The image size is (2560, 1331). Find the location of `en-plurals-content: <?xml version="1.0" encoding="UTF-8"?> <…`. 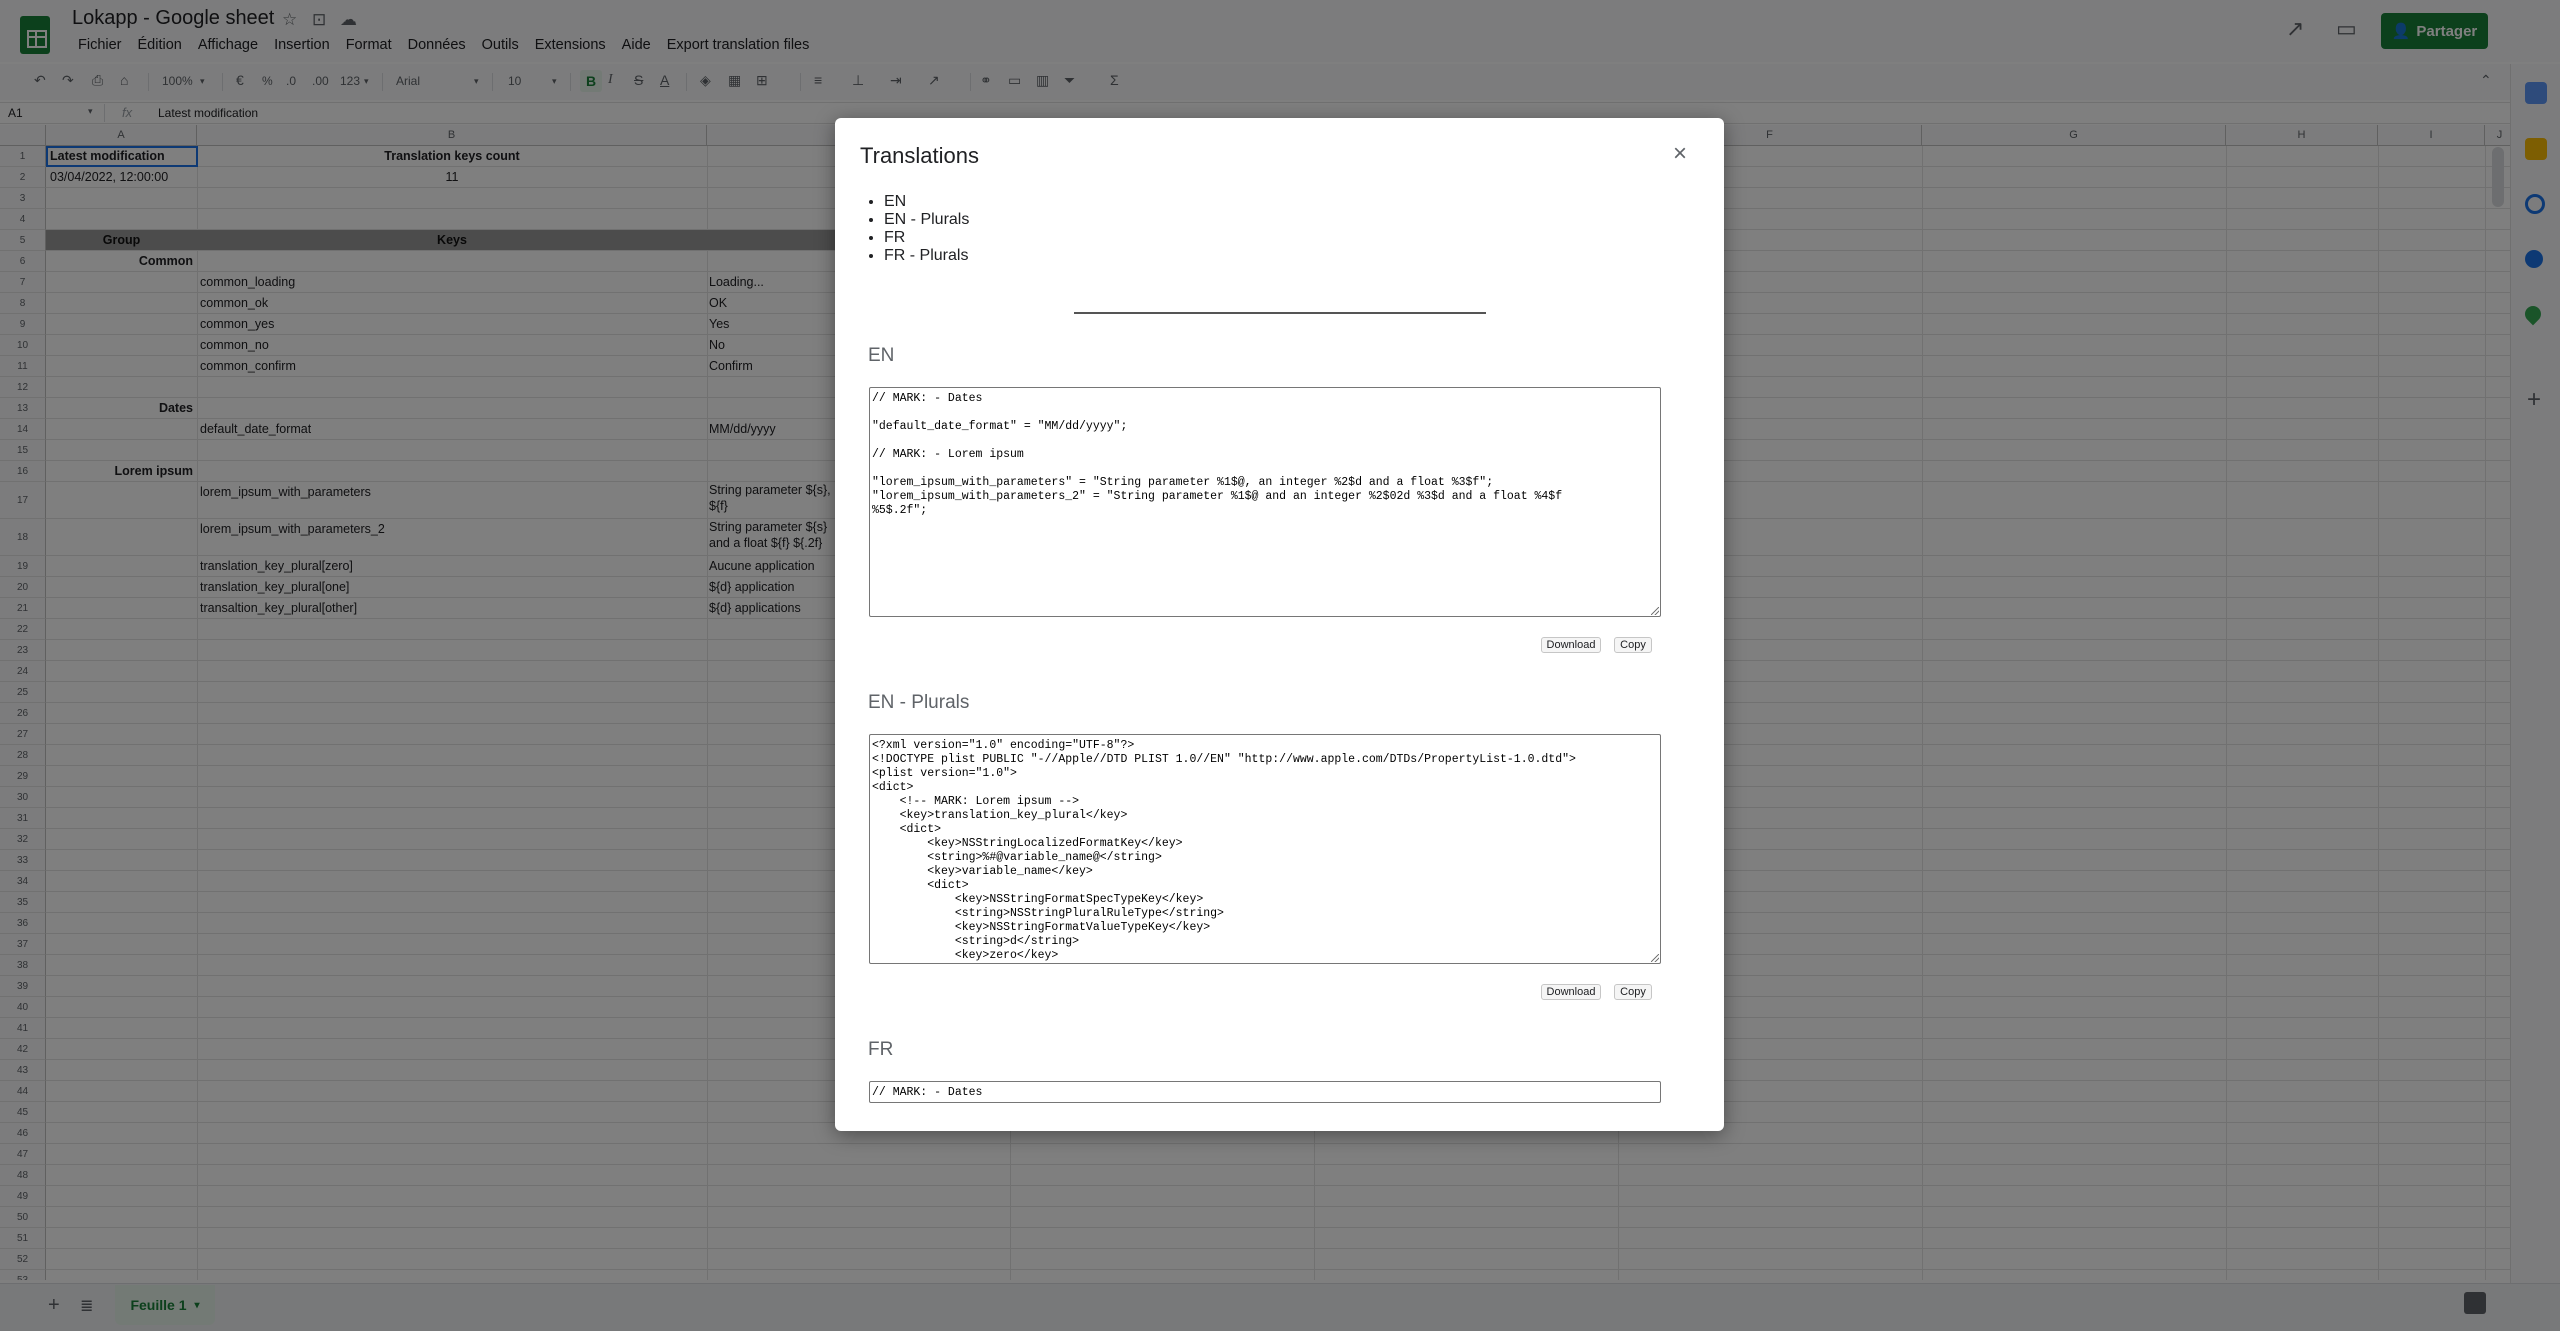

en-plurals-content: <?xml version="1.0" encoding="UTF-8"?> <… is located at coordinates (1224, 850).